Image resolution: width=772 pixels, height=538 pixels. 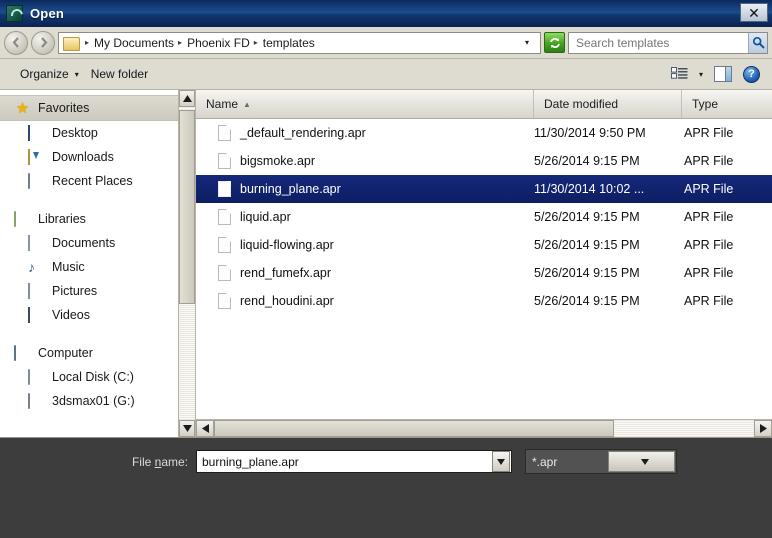 I want to click on file-name: liquid-flowing.apr, so click(x=287, y=245).